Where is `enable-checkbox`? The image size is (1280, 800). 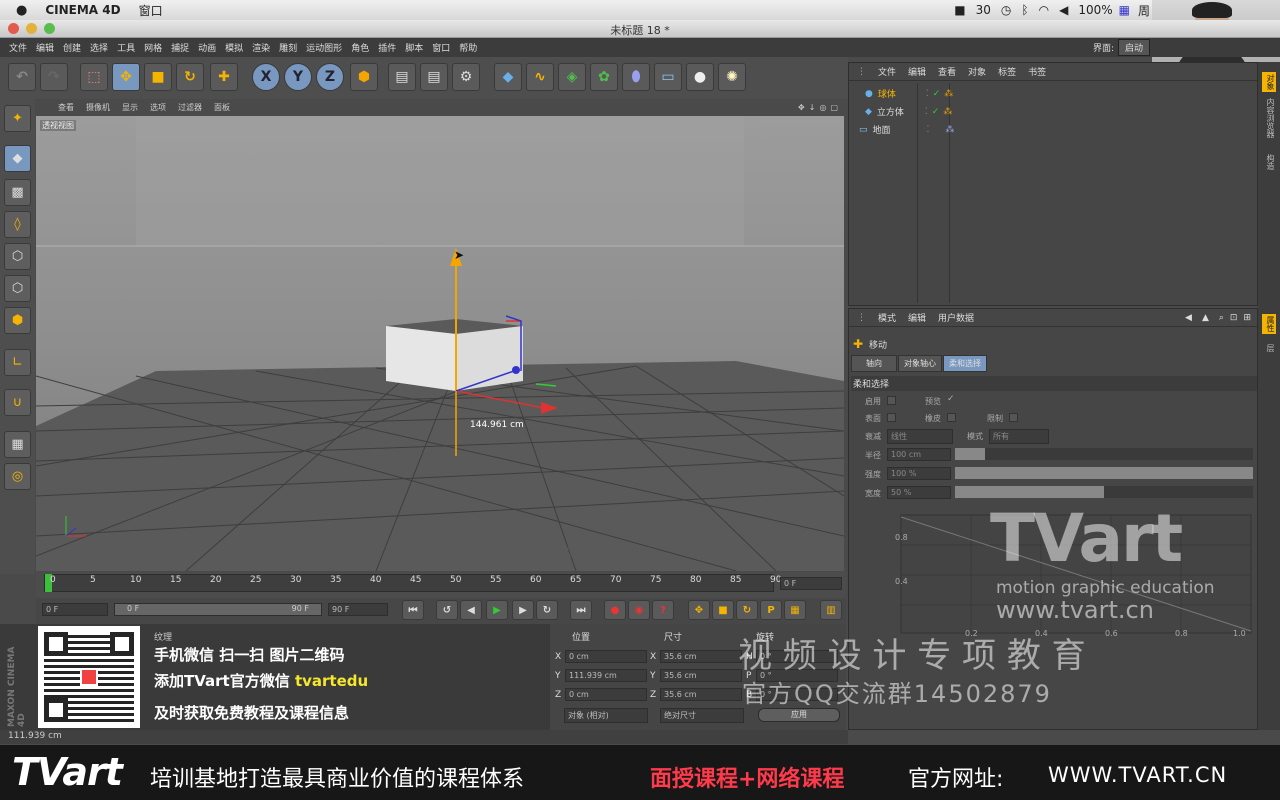 enable-checkbox is located at coordinates (891, 400).